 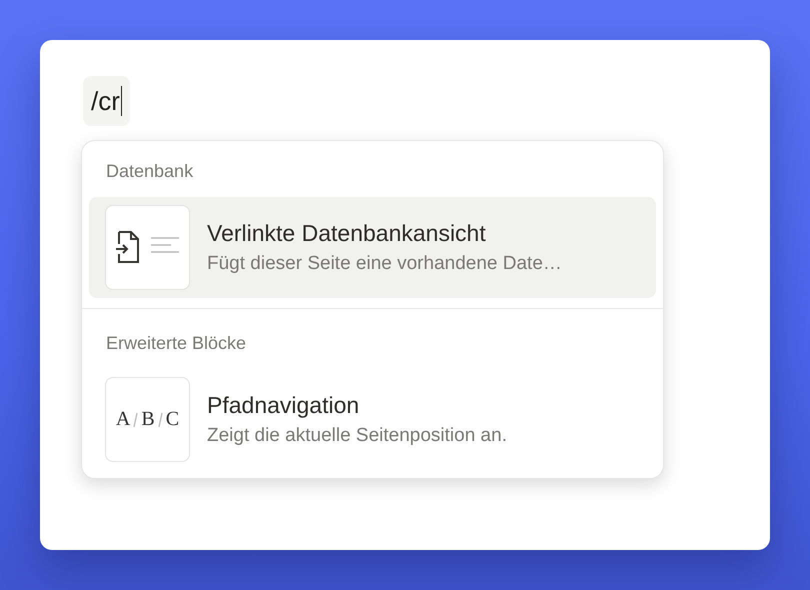 What do you see at coordinates (357, 436) in the screenshot?
I see `item-description: Zeigt die aktuelle Seitenposition an.` at bounding box center [357, 436].